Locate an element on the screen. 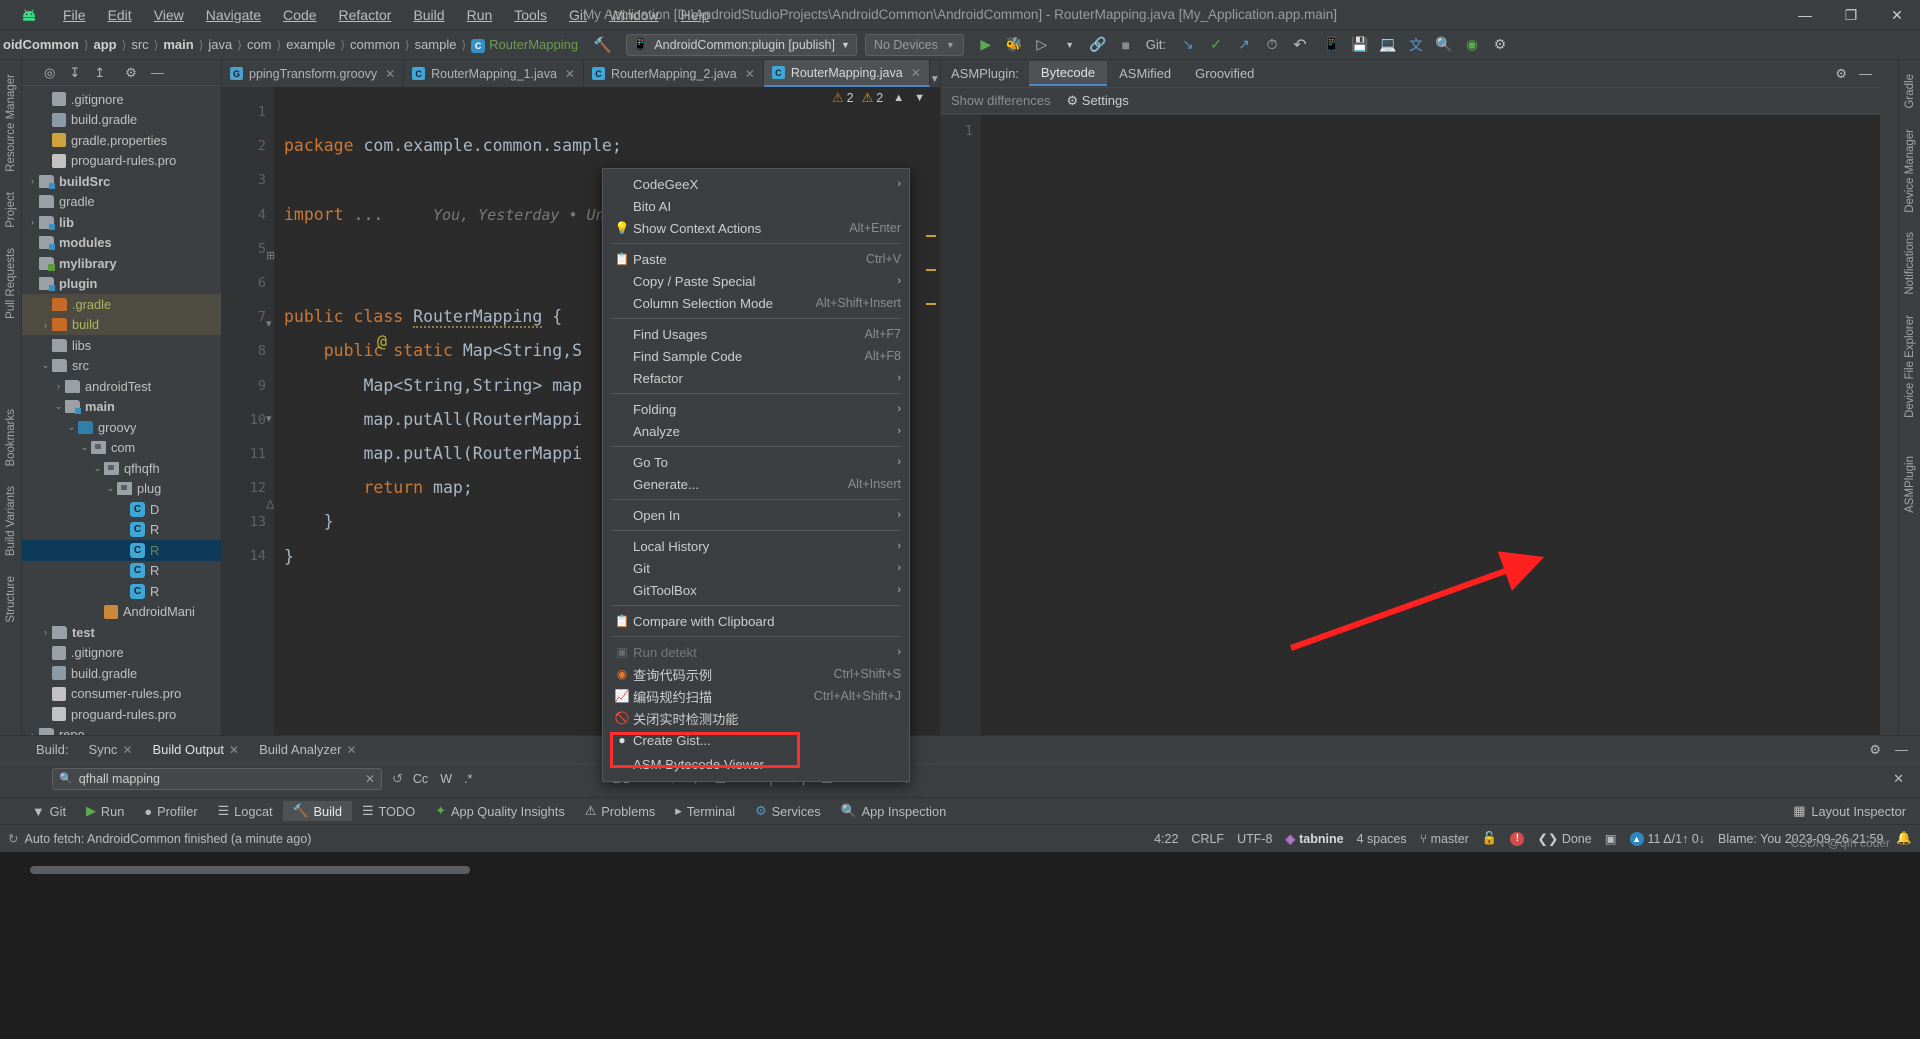 The width and height of the screenshot is (1920, 1039). context-menu-item: Analyze › is located at coordinates (756, 431).